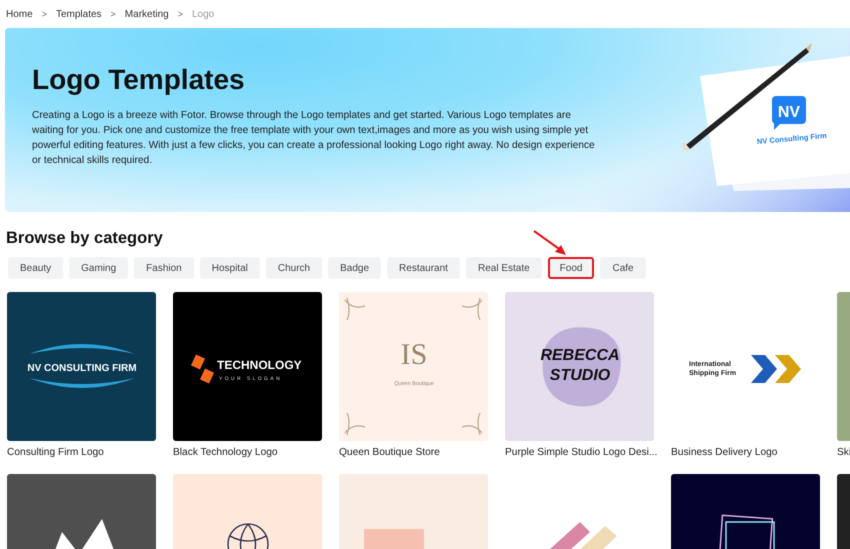 The width and height of the screenshot is (850, 549). Describe the element at coordinates (423, 268) in the screenshot. I see `category-chip: Restaurant` at that location.